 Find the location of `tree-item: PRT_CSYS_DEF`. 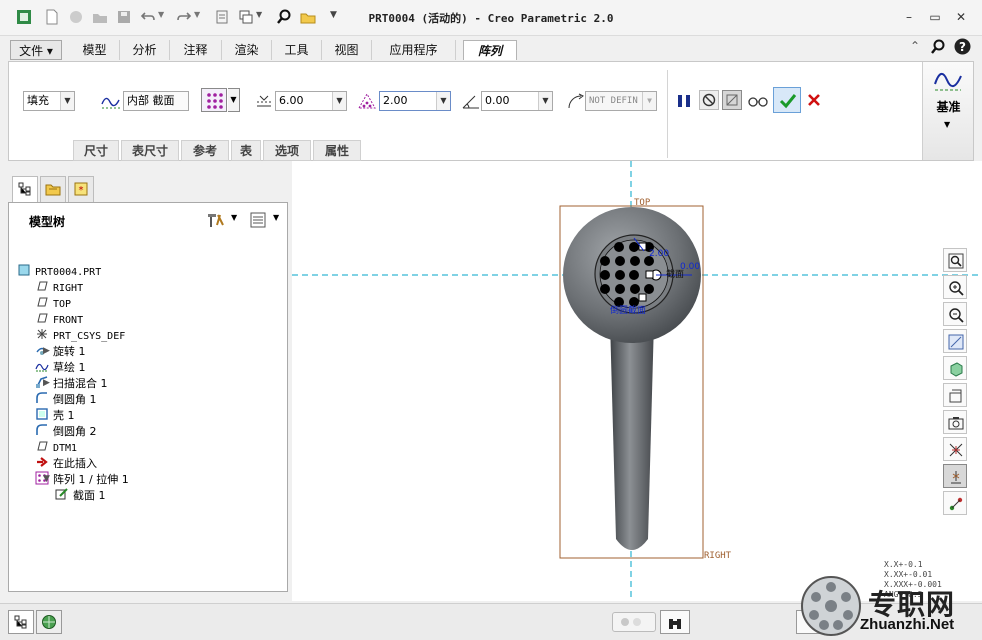

tree-item: PRT_CSYS_DEF is located at coordinates (80, 335).